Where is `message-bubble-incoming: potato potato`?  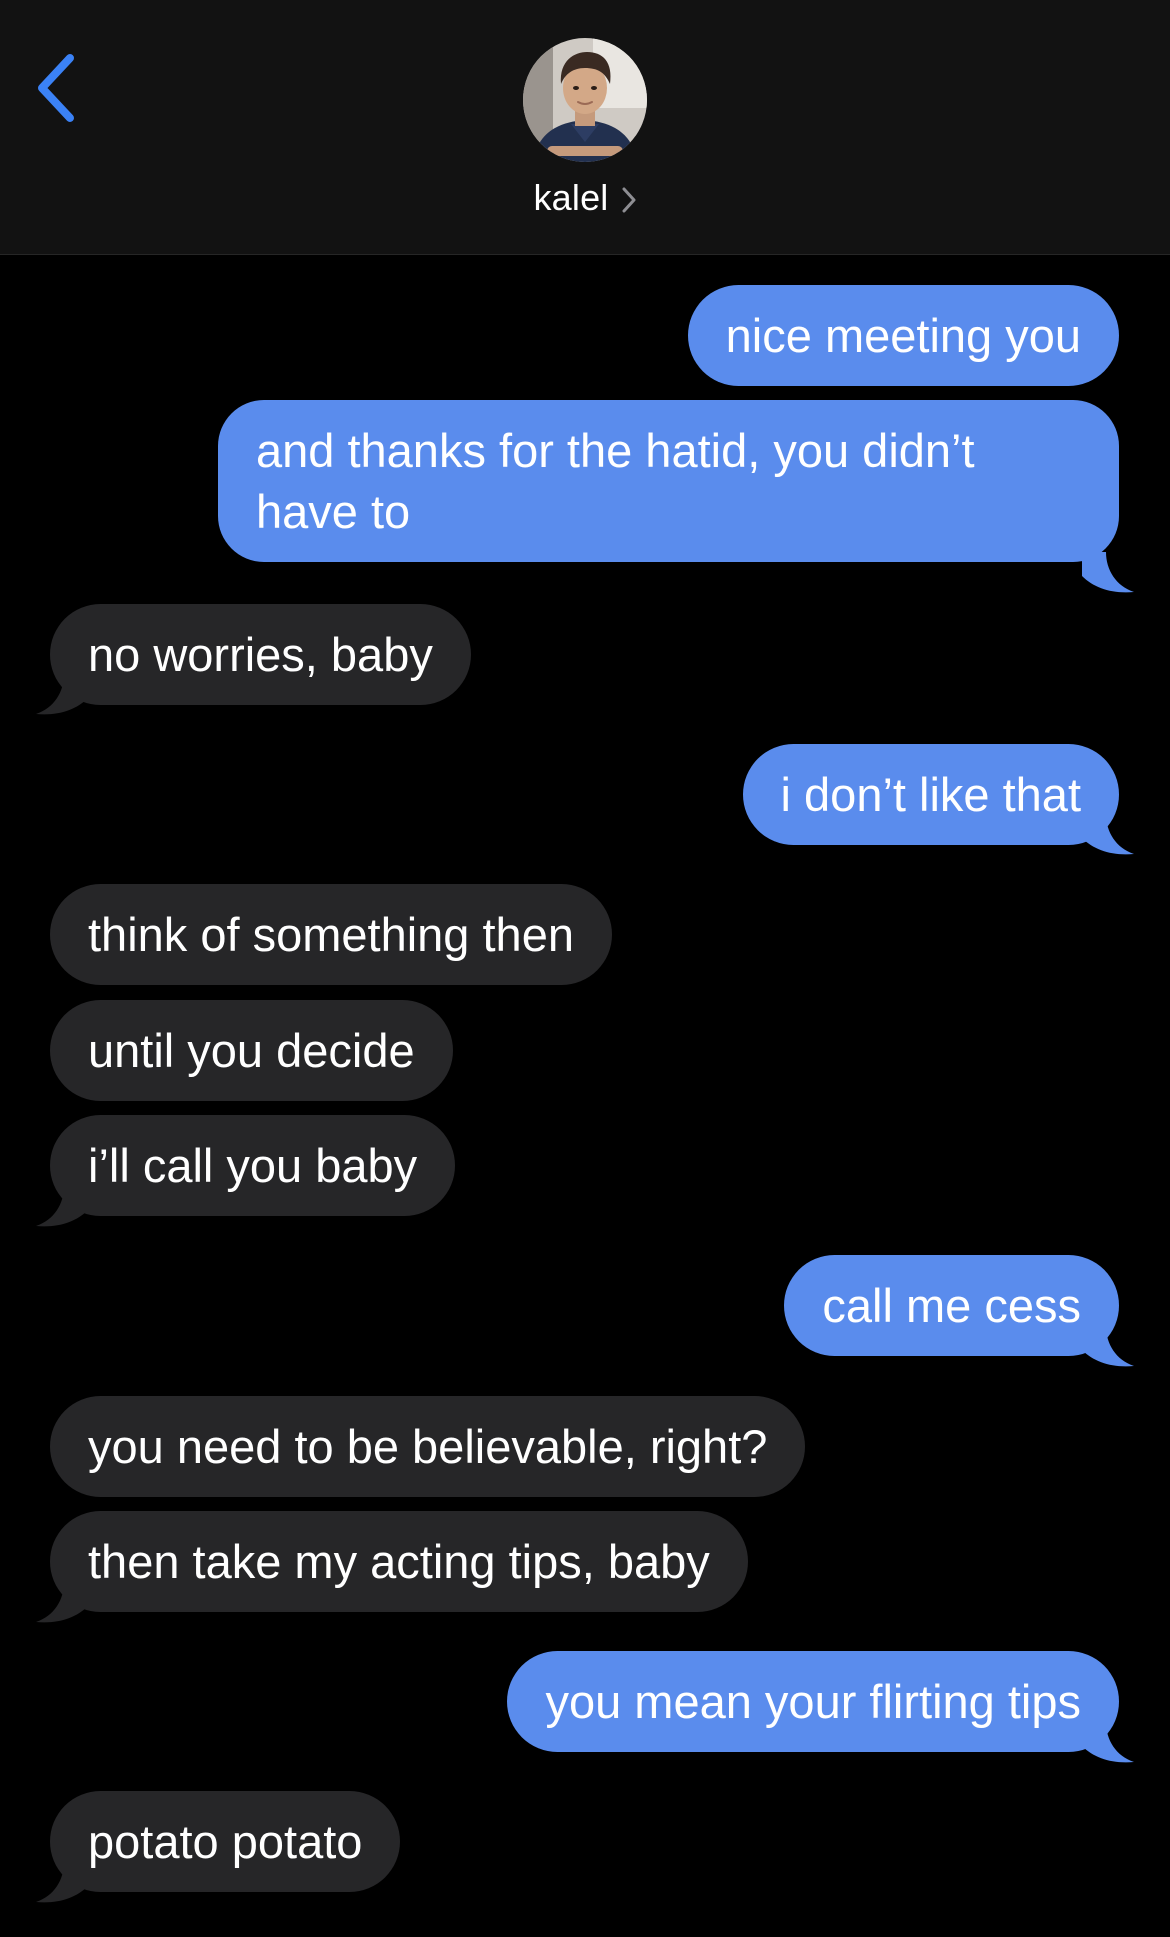 message-bubble-incoming: potato potato is located at coordinates (225, 1841).